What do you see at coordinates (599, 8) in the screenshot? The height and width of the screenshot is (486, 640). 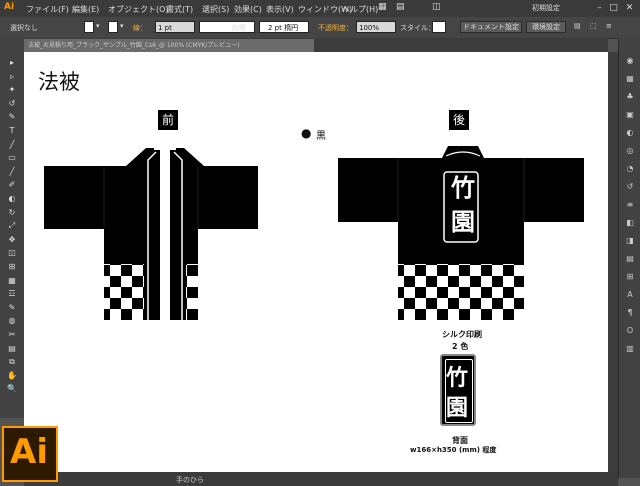 I see `minimize-icon: –` at bounding box center [599, 8].